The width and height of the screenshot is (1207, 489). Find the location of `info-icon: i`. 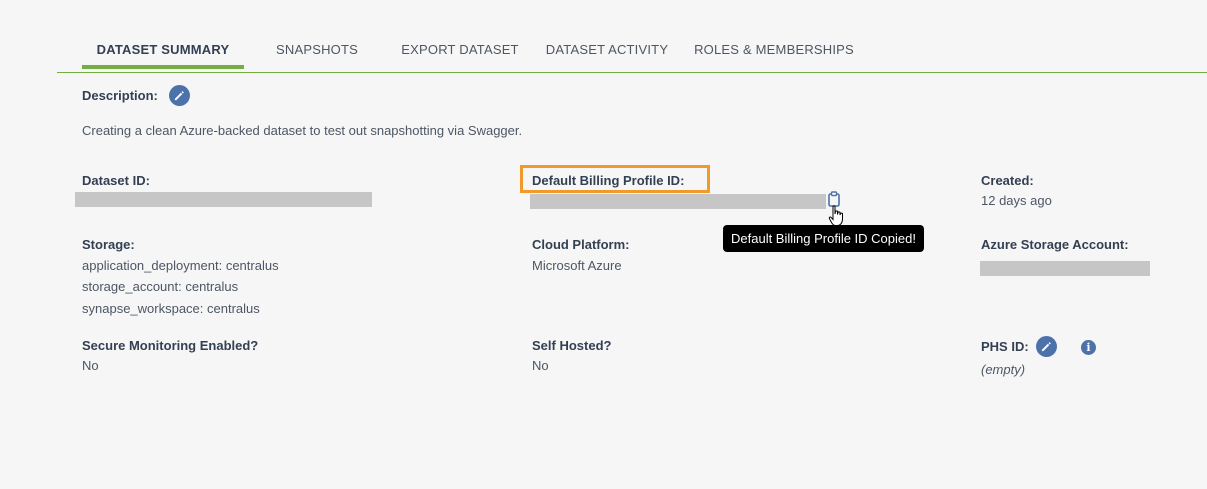

info-icon: i is located at coordinates (1088, 347).